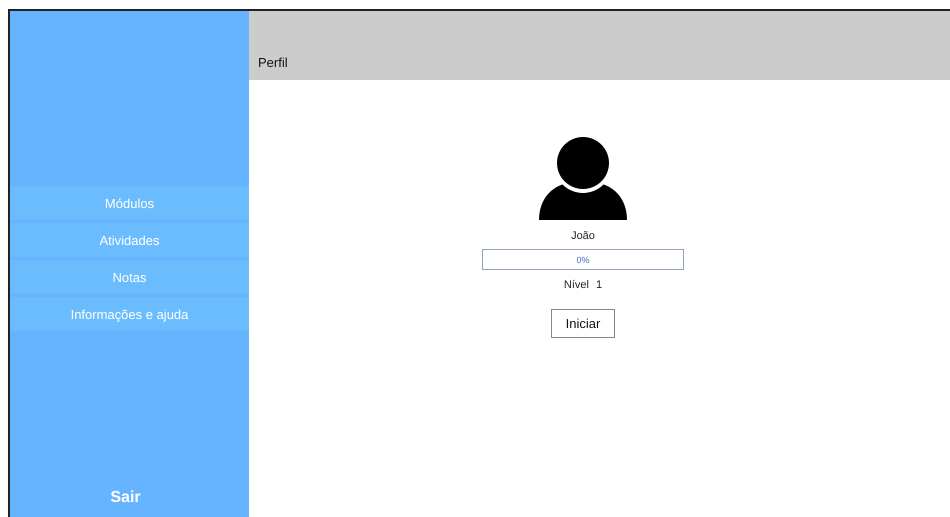 The height and width of the screenshot is (517, 950). Describe the element at coordinates (273, 62) in the screenshot. I see `page-title: Perfil` at that location.